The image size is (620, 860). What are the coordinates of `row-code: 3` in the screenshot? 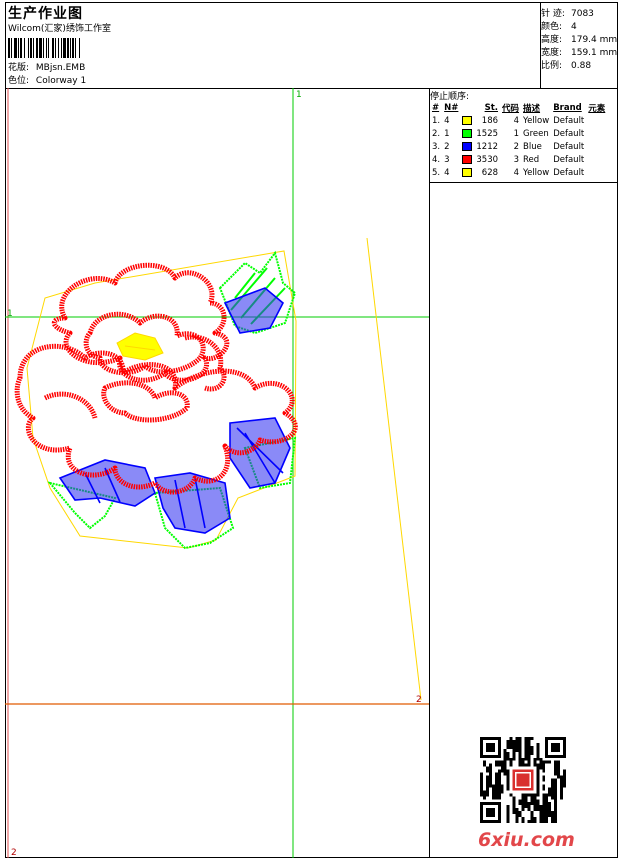 It's located at (516, 159).